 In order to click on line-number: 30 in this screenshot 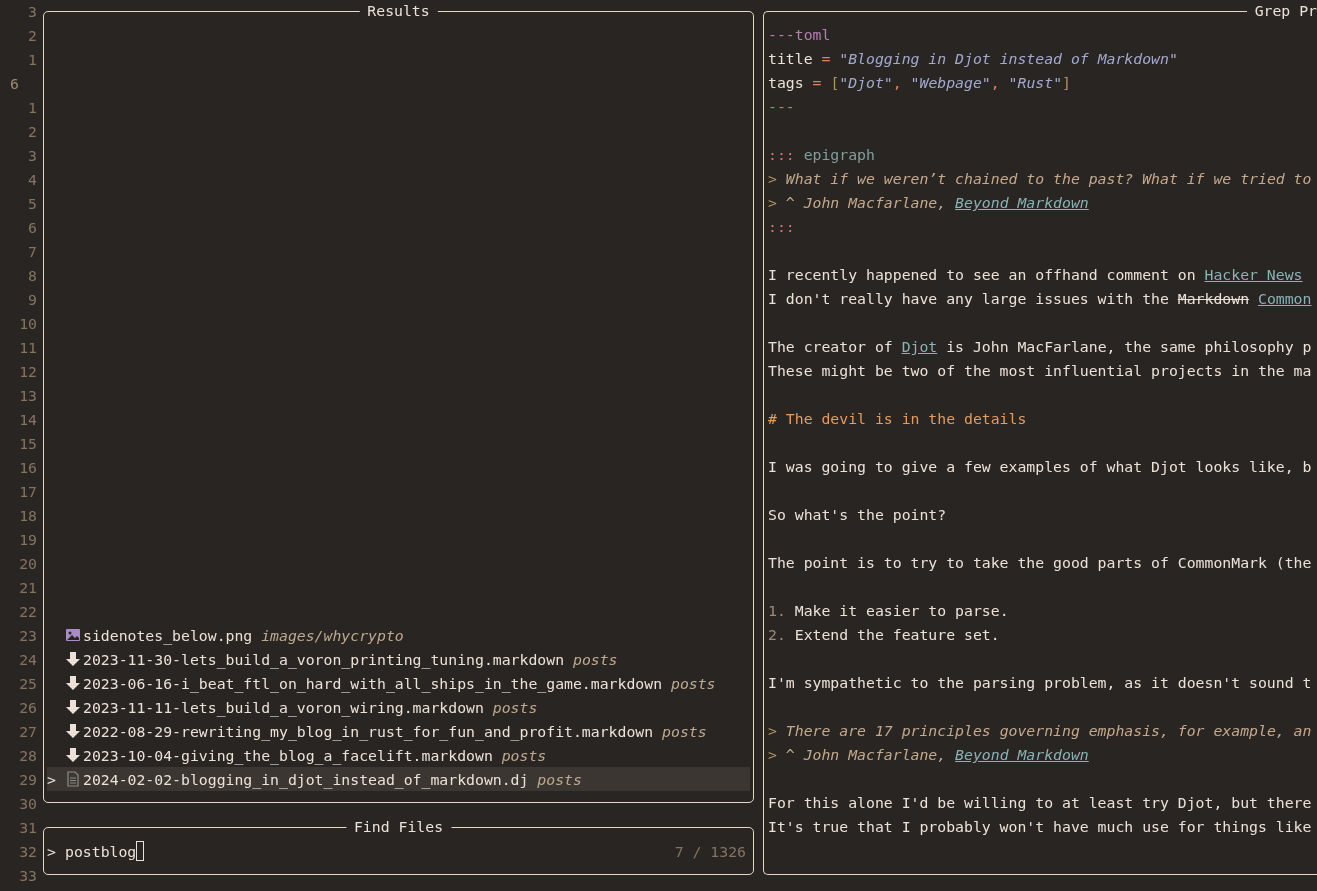, I will do `click(28, 804)`.